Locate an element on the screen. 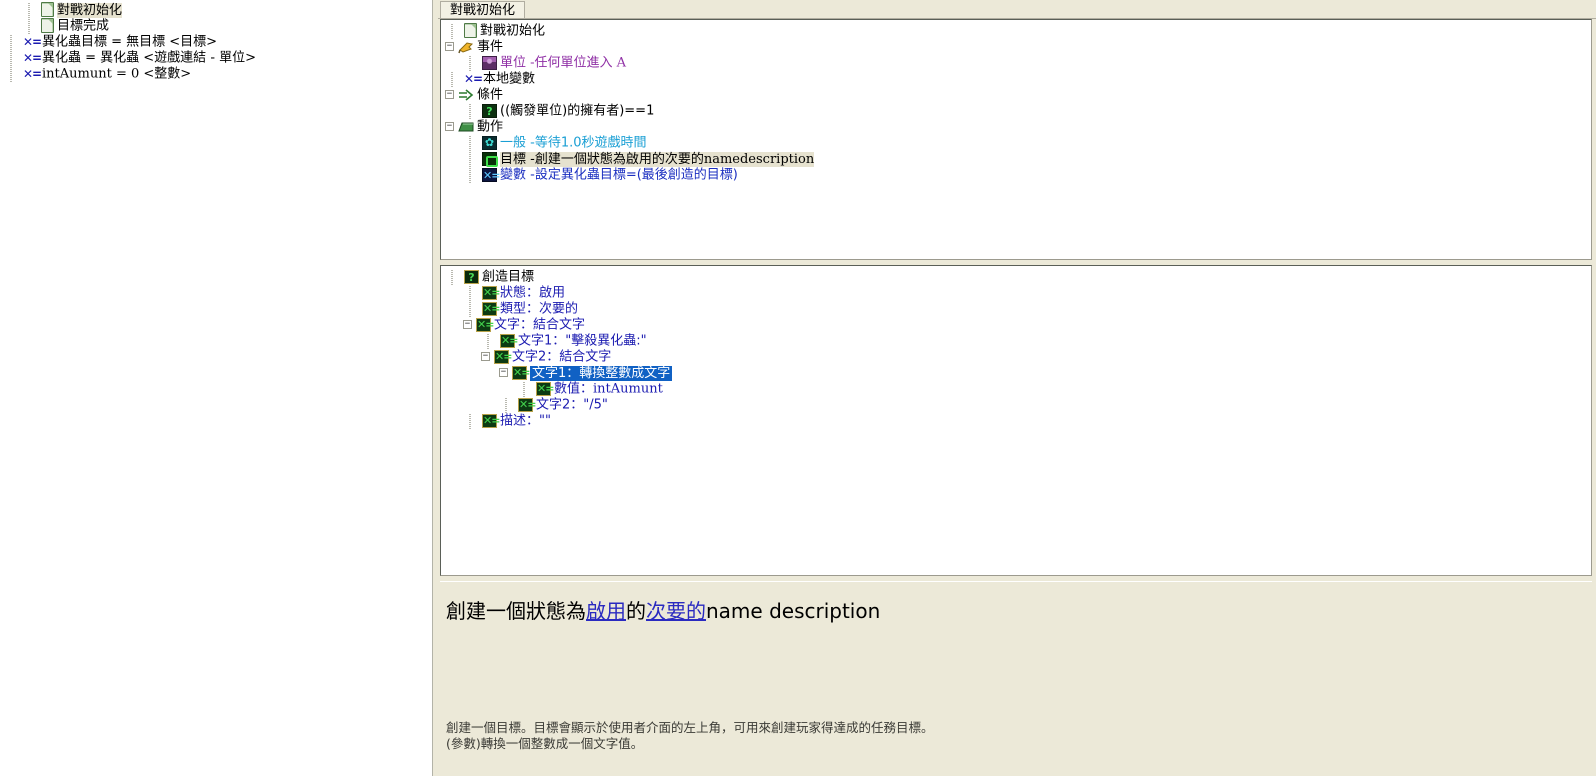 The image size is (1596, 776). tree-node-text: 文字1："擊殺異化蟲:" is located at coordinates (582, 341).